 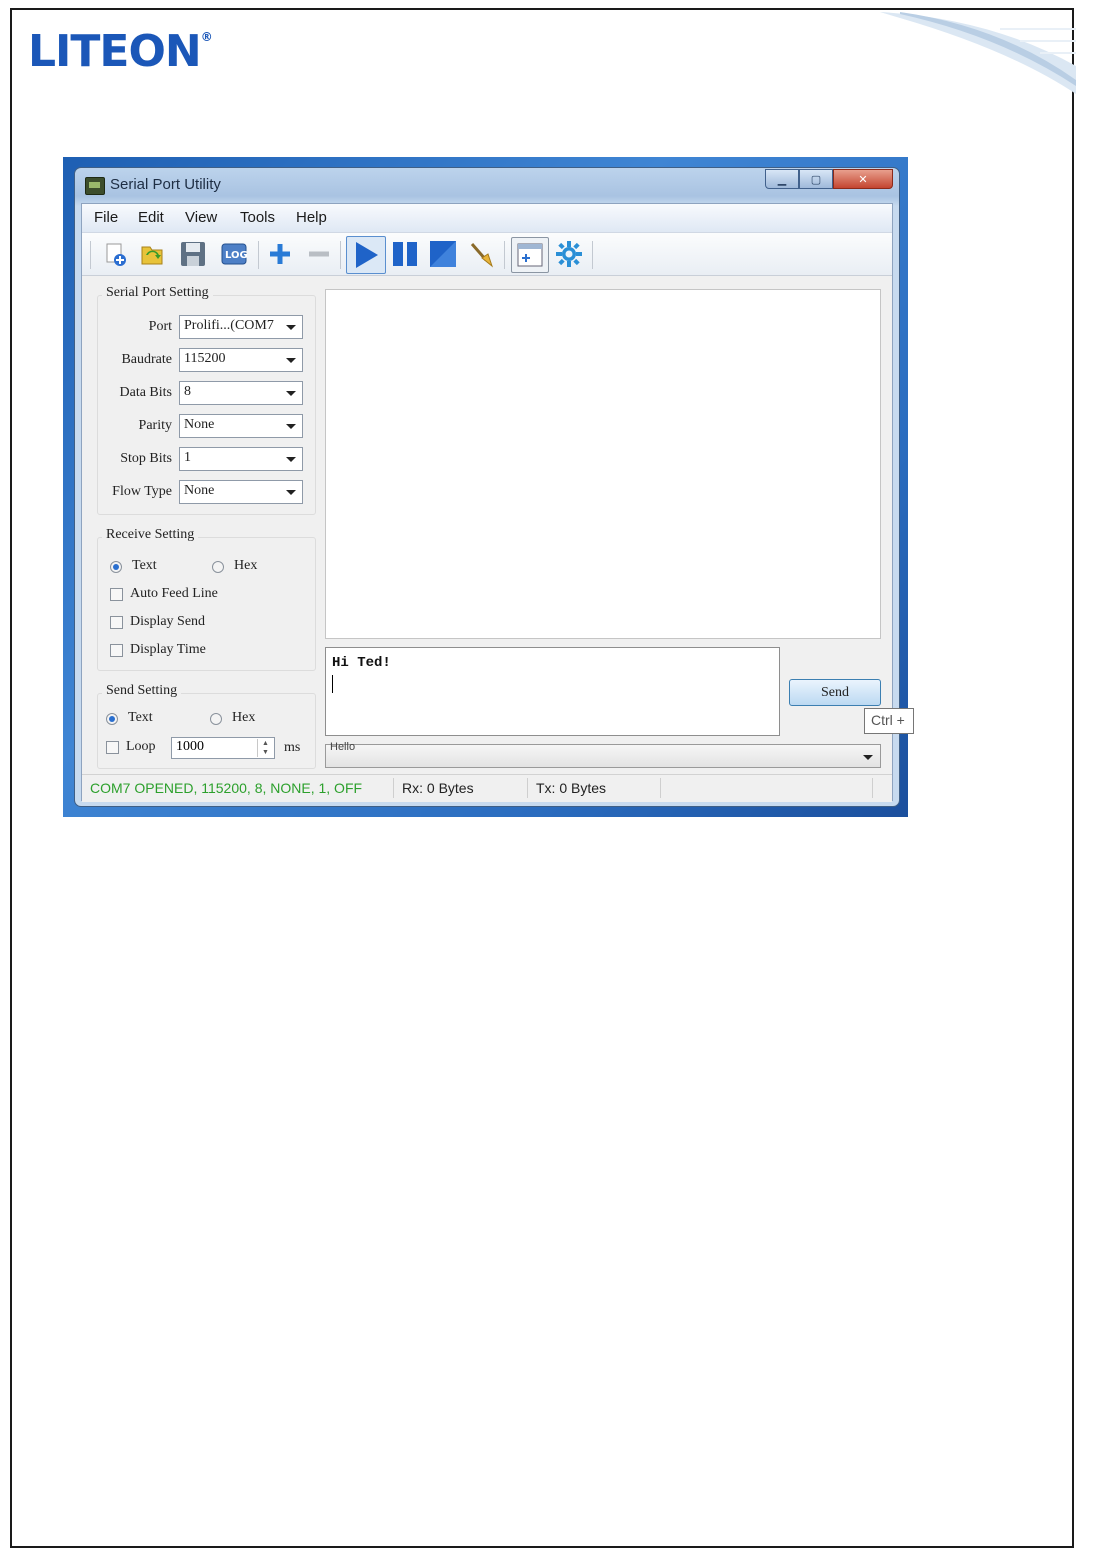 What do you see at coordinates (280, 254) in the screenshot?
I see `add-icon` at bounding box center [280, 254].